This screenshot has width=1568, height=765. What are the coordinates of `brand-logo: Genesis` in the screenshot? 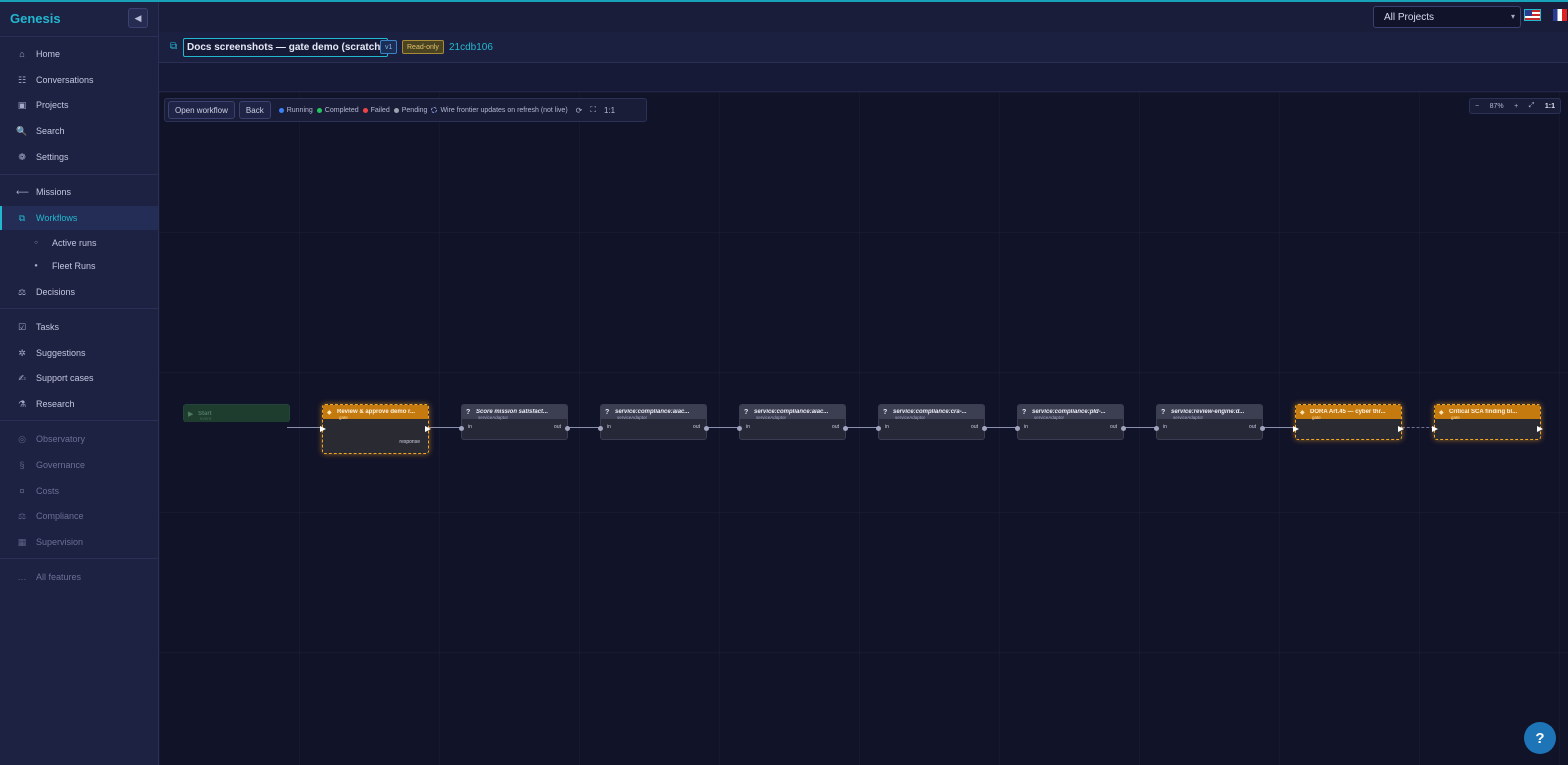 It's located at (35, 18).